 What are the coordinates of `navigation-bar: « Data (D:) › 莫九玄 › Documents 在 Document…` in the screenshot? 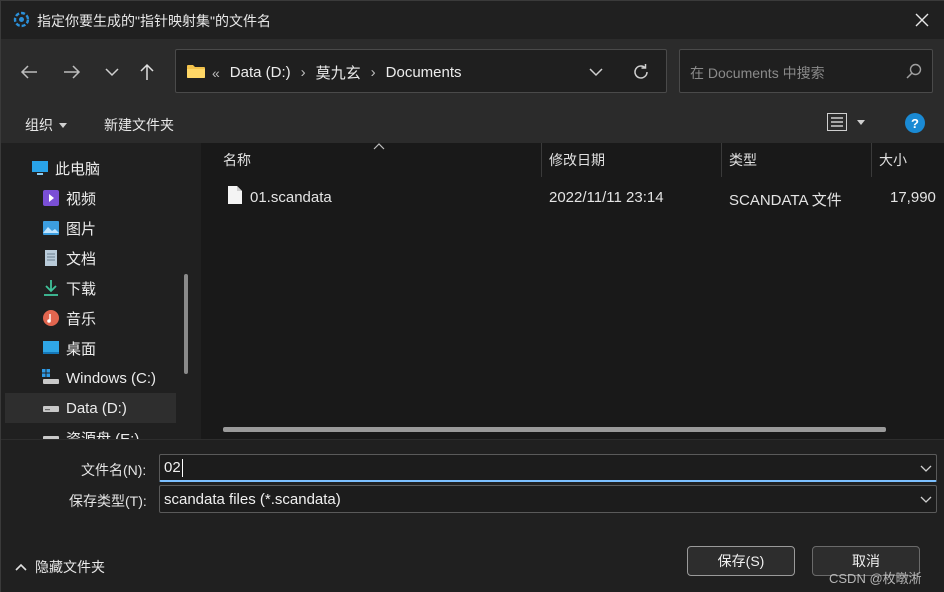 It's located at (472, 71).